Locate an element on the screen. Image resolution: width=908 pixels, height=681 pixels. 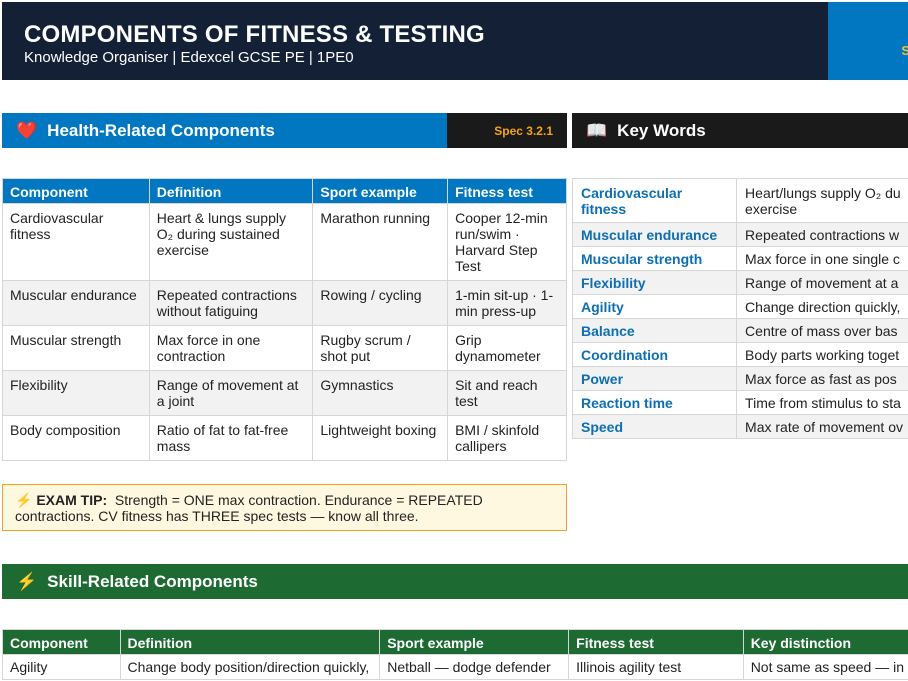
keyword-term: Coordination is located at coordinates (654, 354).